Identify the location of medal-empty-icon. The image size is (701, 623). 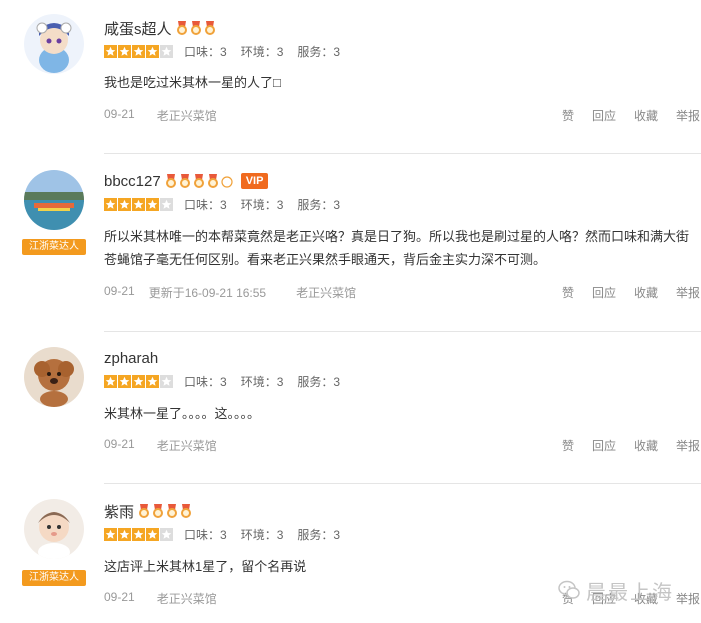
(227, 182).